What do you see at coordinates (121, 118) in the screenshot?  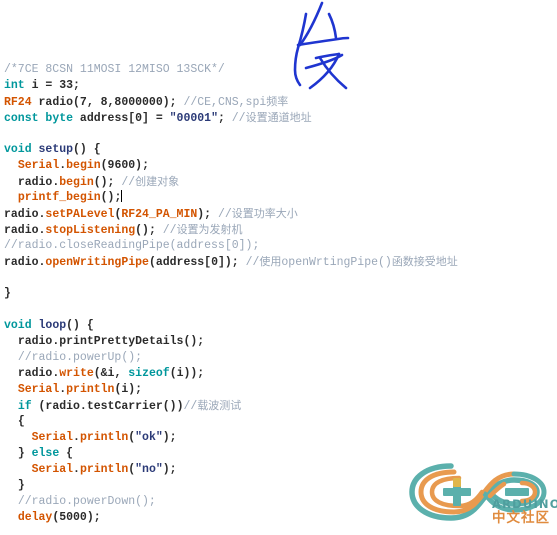 I see `code-token-nm: address[0] =` at bounding box center [121, 118].